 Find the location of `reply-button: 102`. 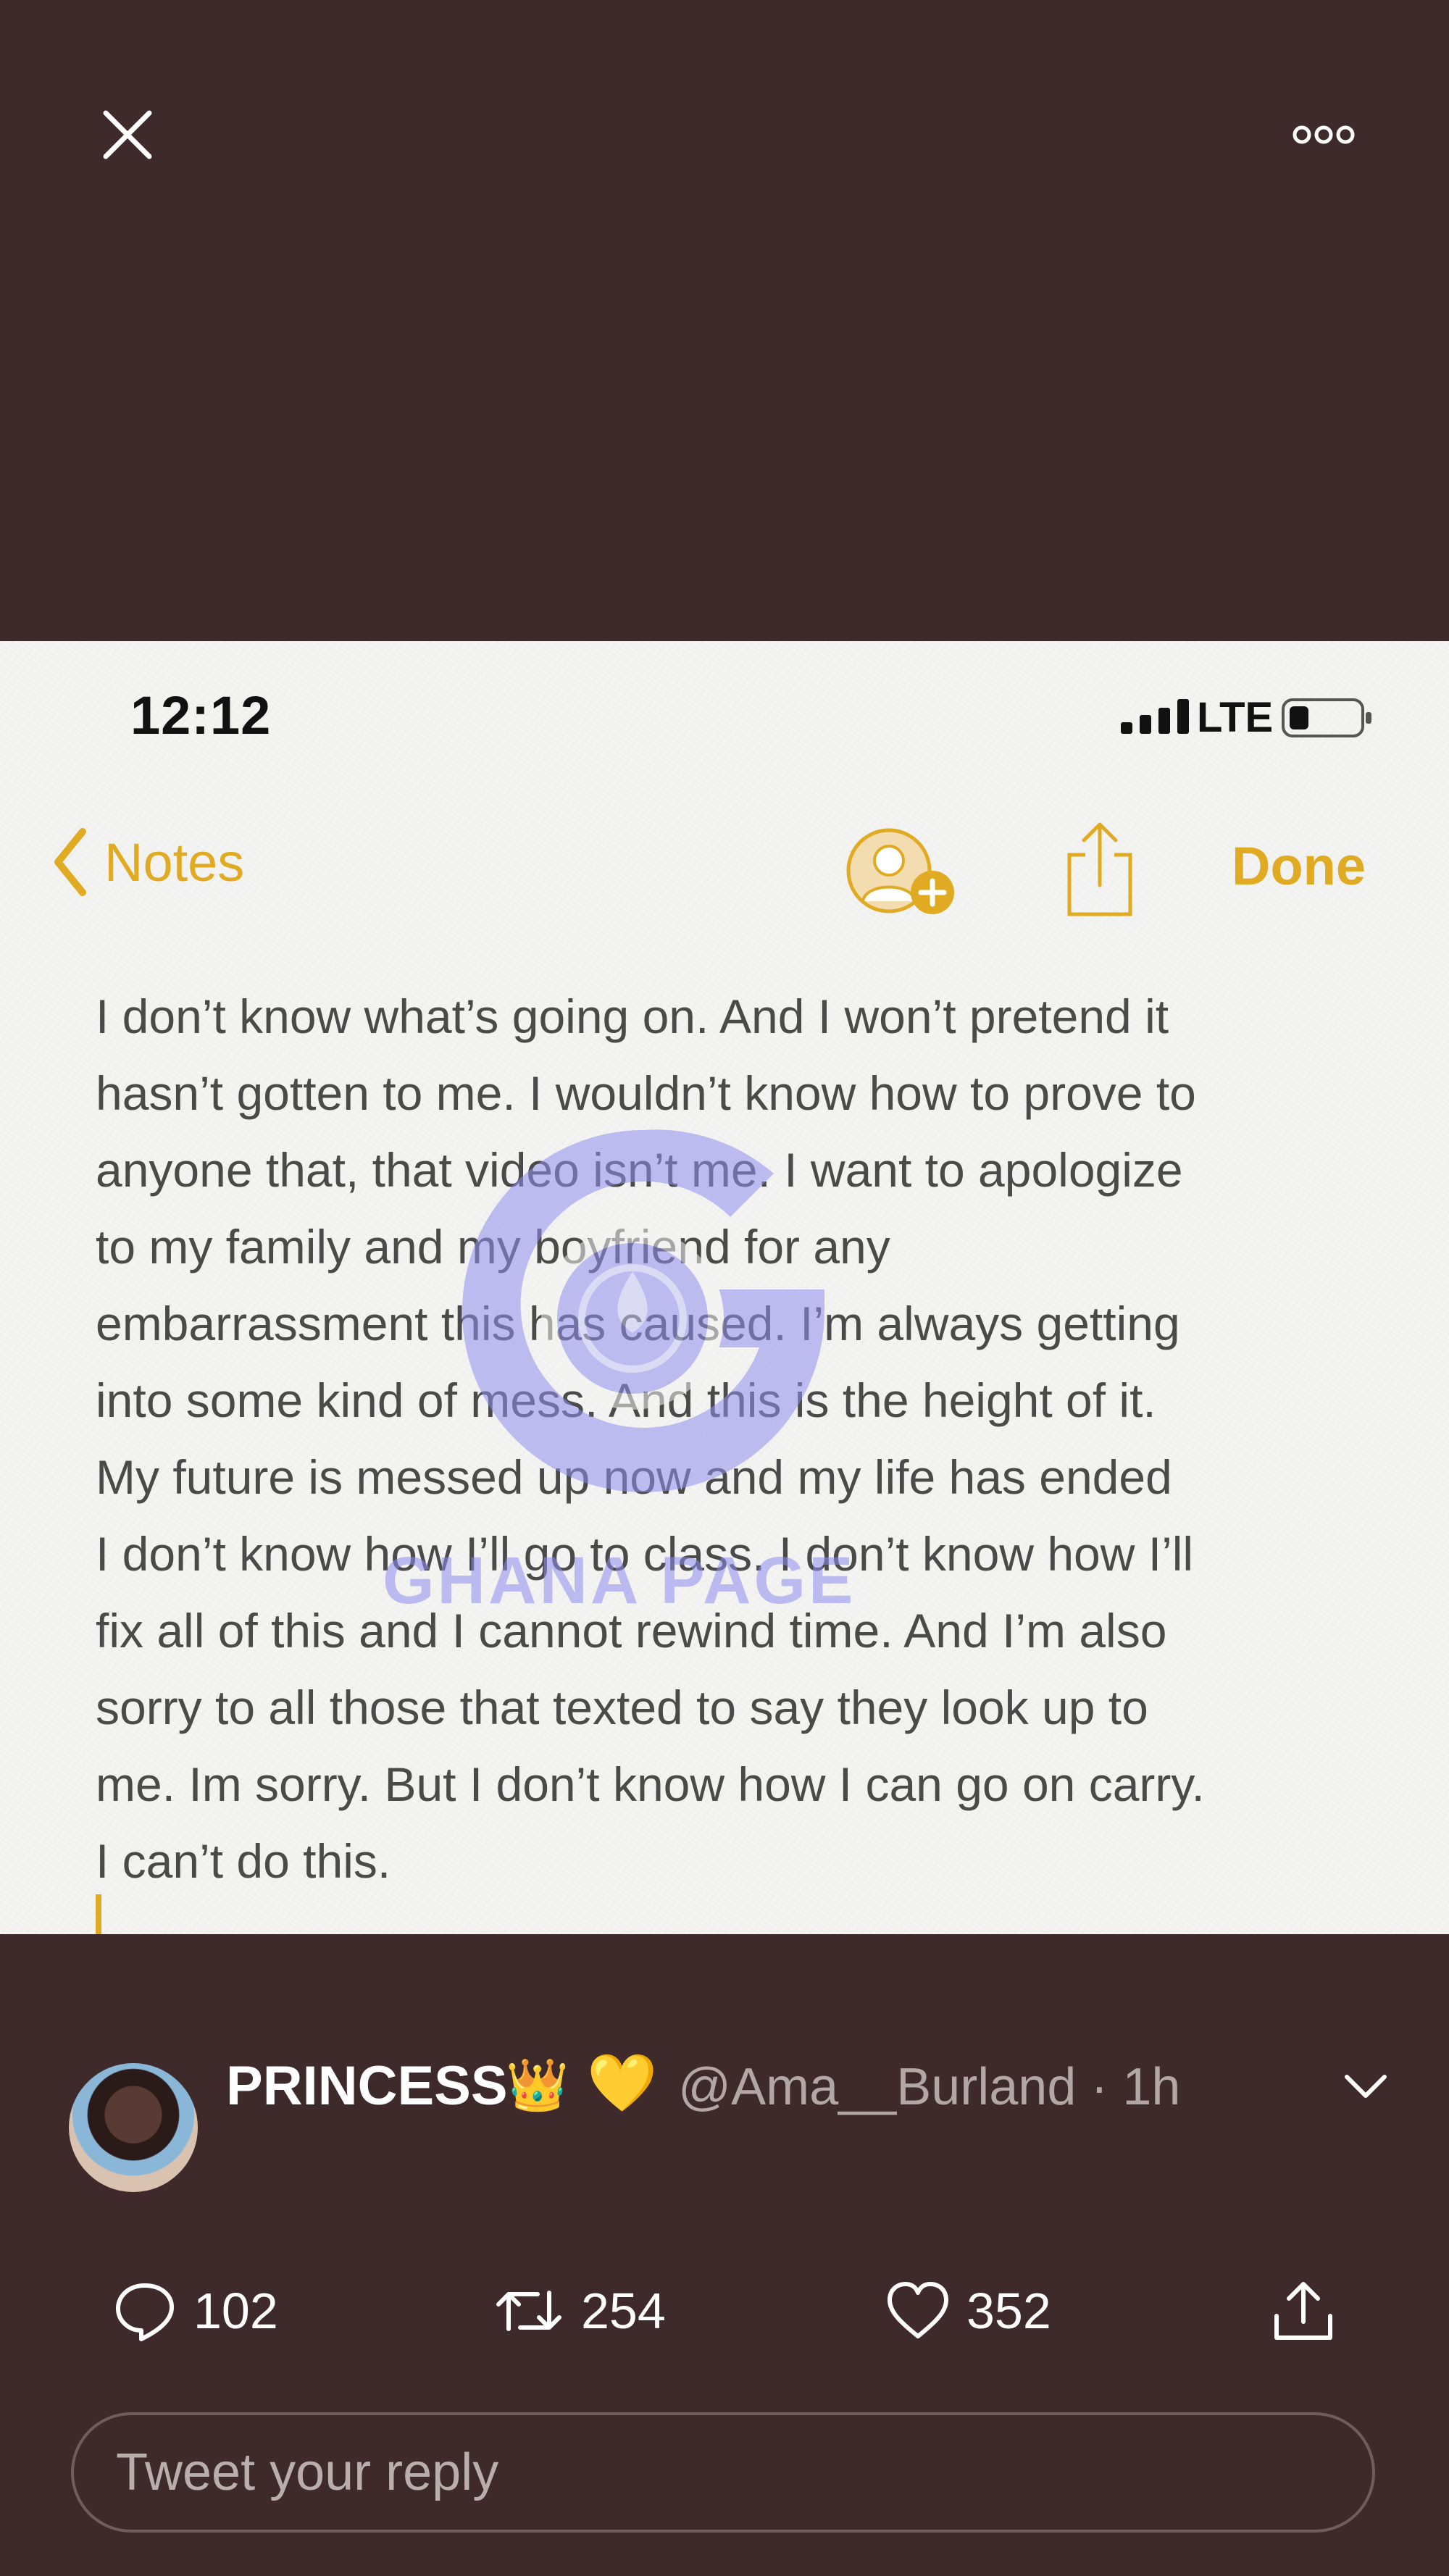

reply-button: 102 is located at coordinates (195, 2310).